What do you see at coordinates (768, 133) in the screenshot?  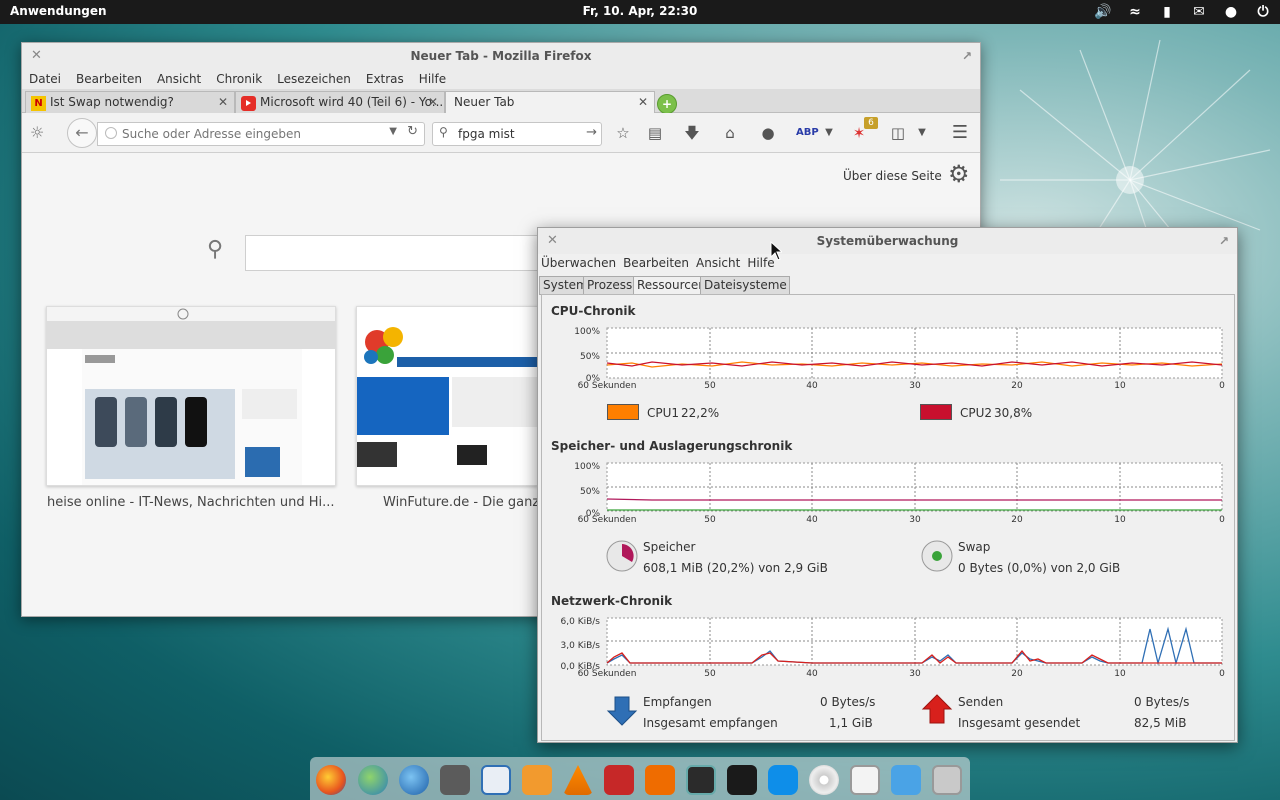 I see `chat-icon: ●` at bounding box center [768, 133].